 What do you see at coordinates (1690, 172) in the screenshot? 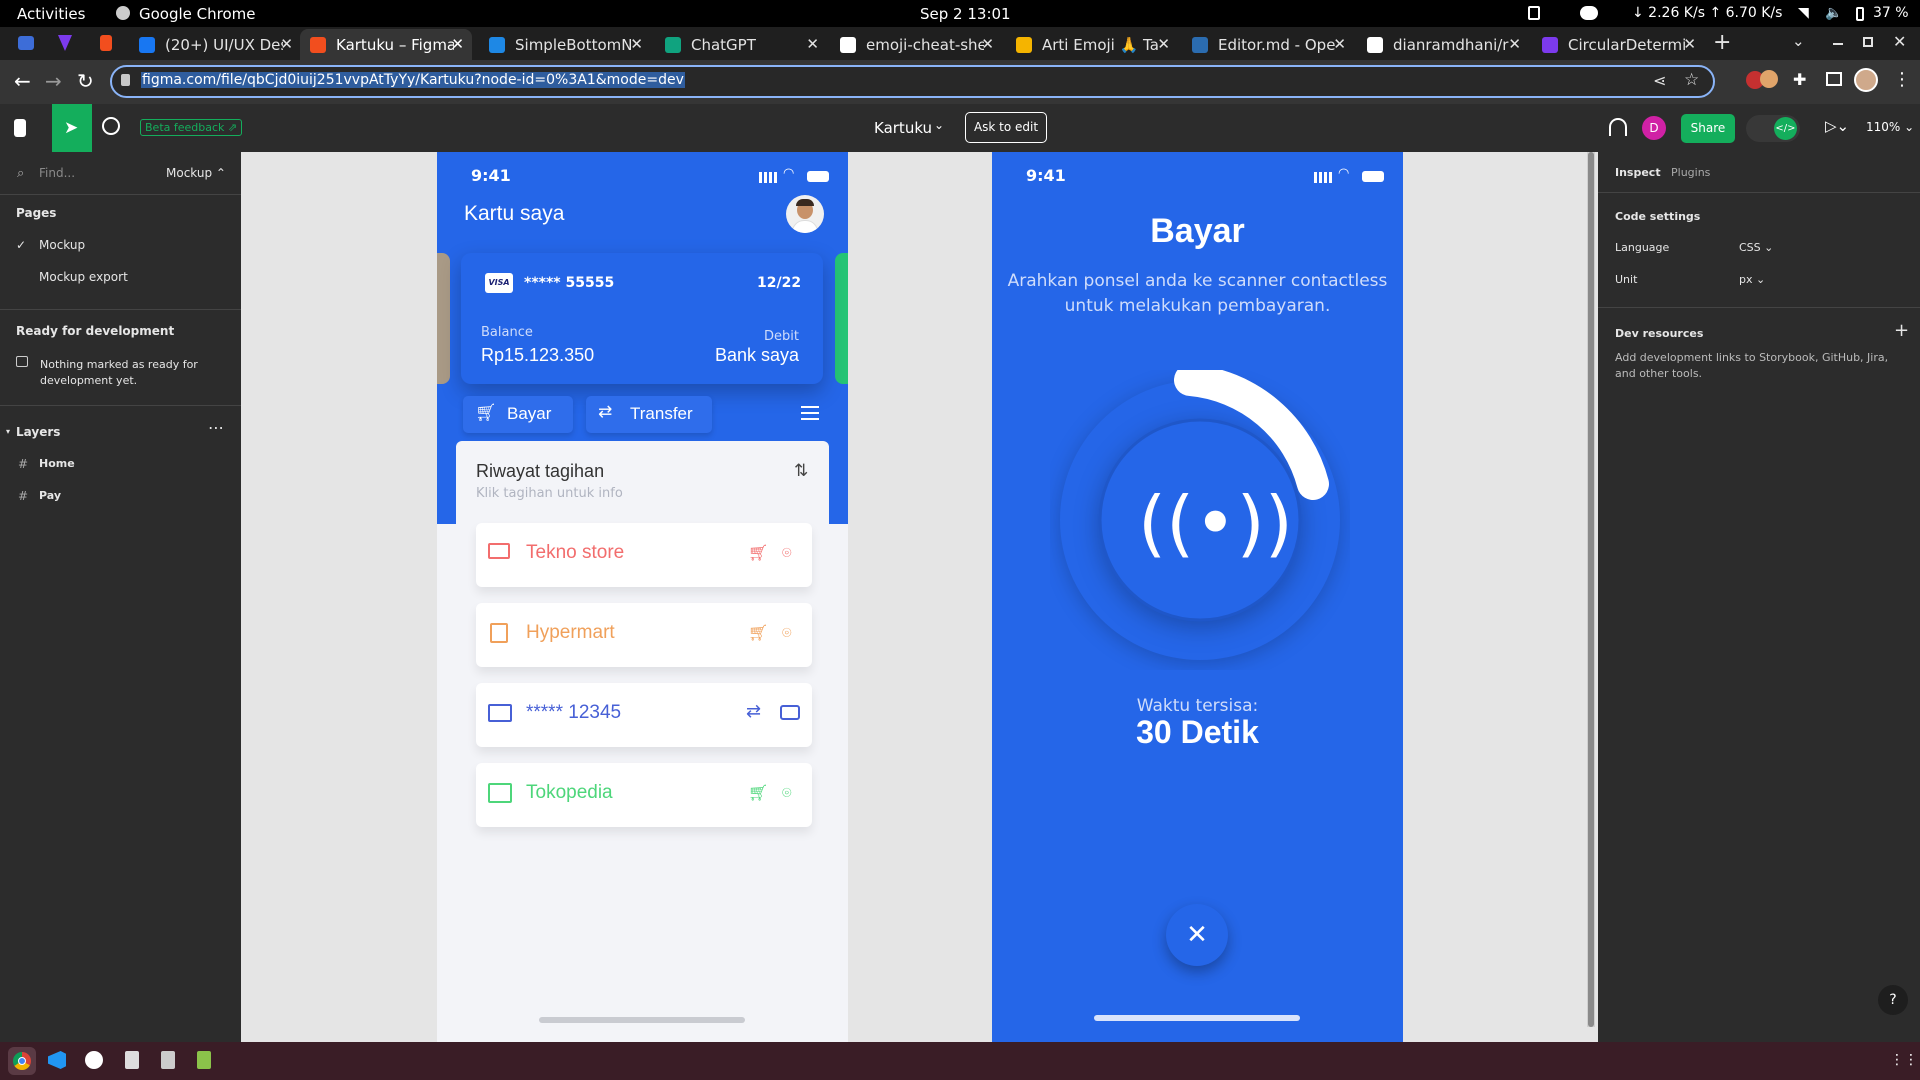
I see `tab-plugins: Plugins` at bounding box center [1690, 172].